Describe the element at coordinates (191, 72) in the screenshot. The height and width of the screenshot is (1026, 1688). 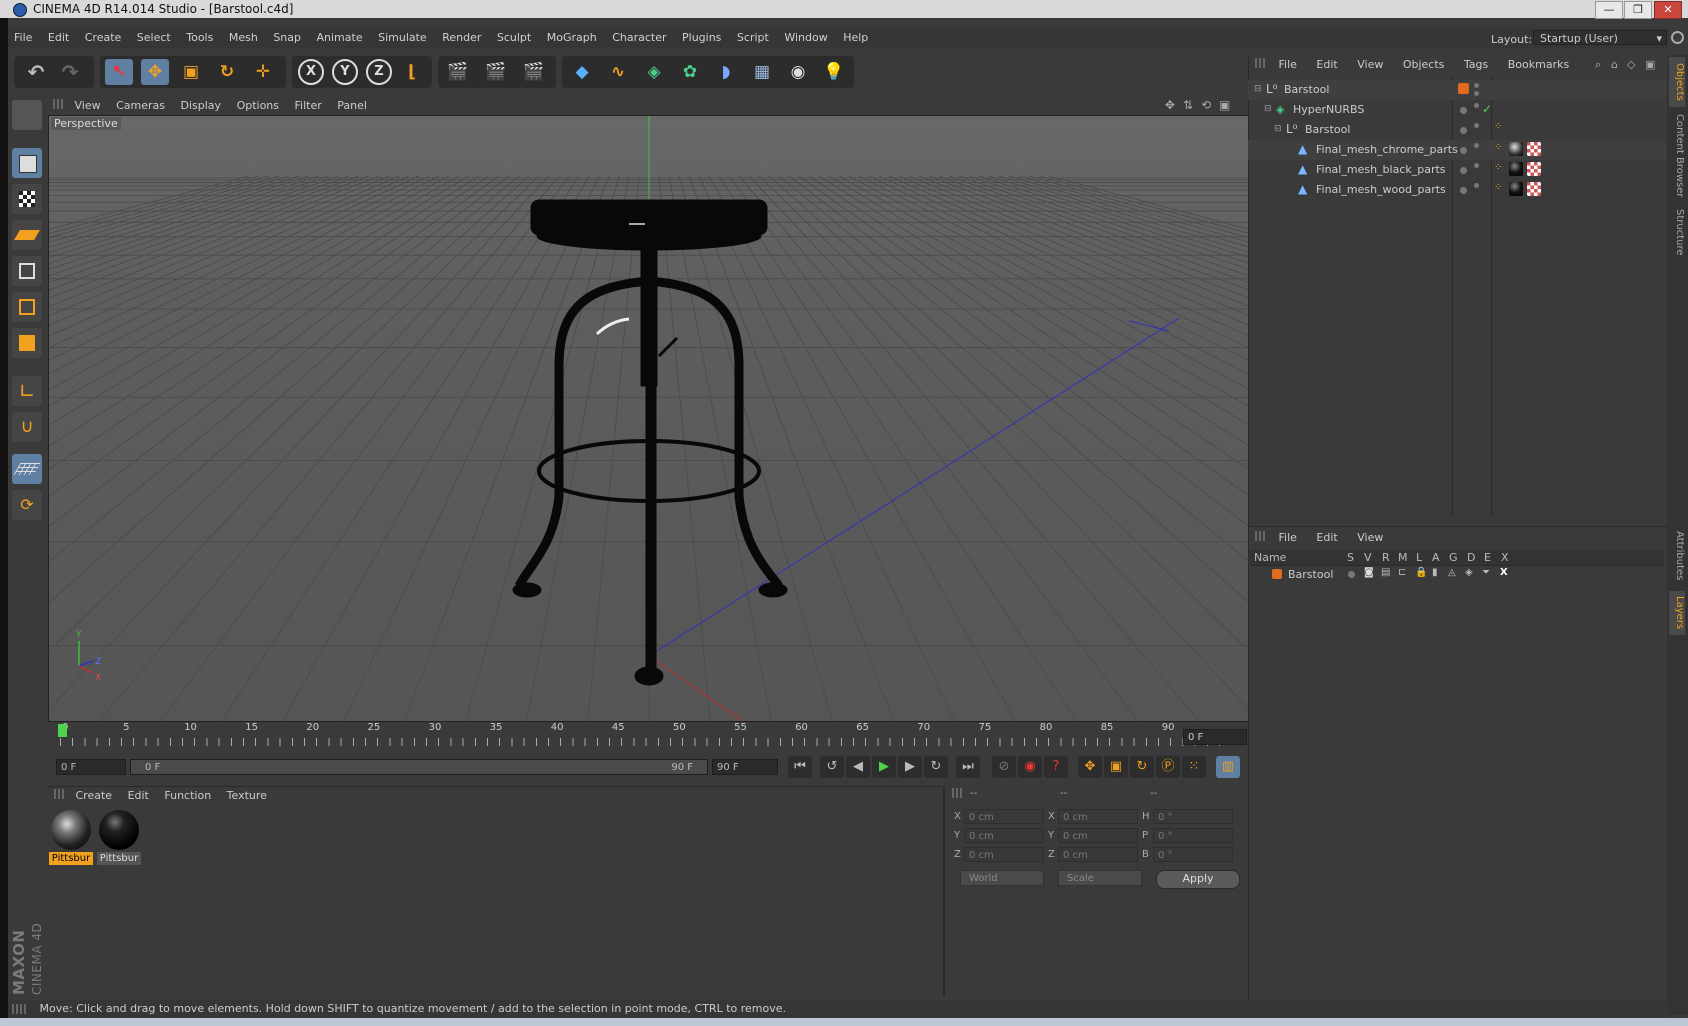
I see `scale-tool-icon: ▣` at that location.